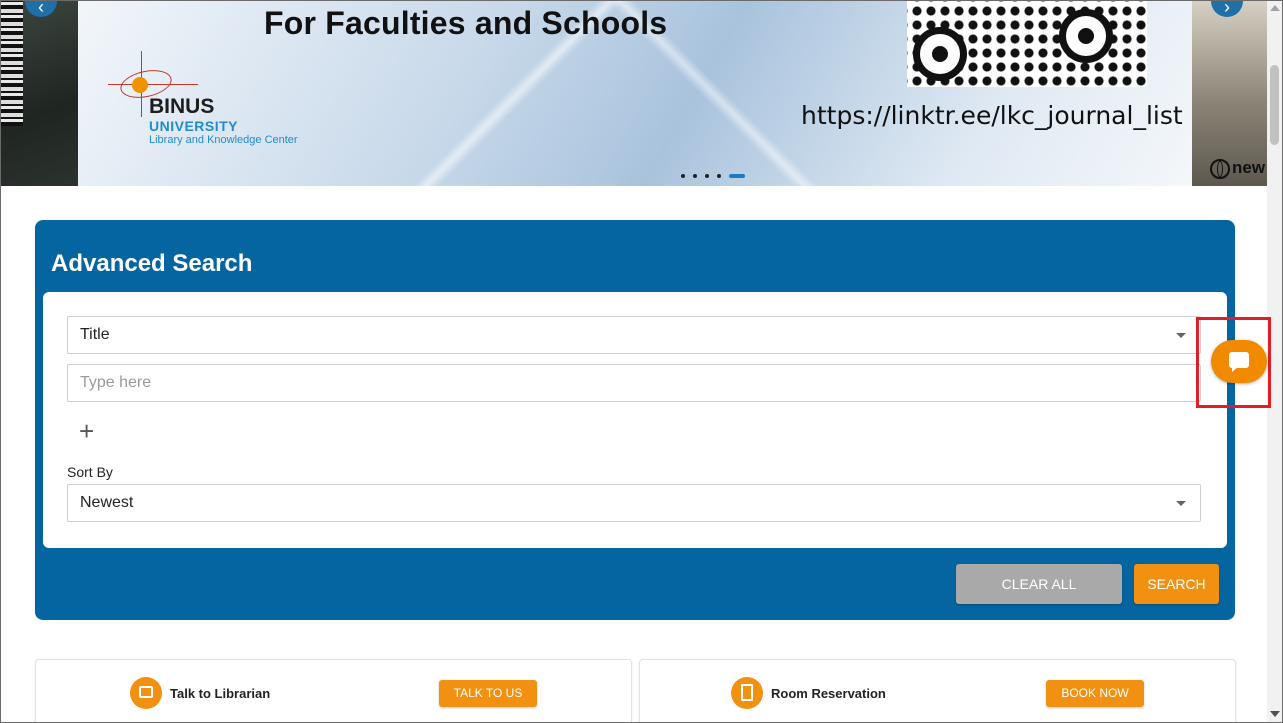  What do you see at coordinates (634, 503) in the screenshot?
I see `sort-by-select: Newest` at bounding box center [634, 503].